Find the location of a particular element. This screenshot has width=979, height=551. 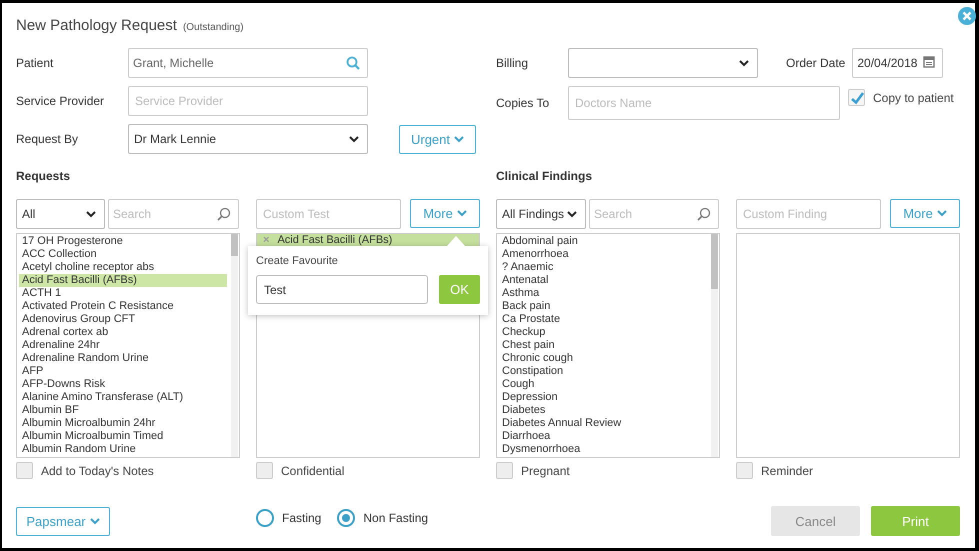

list-item: Activated Protein C Resistance is located at coordinates (123, 306).